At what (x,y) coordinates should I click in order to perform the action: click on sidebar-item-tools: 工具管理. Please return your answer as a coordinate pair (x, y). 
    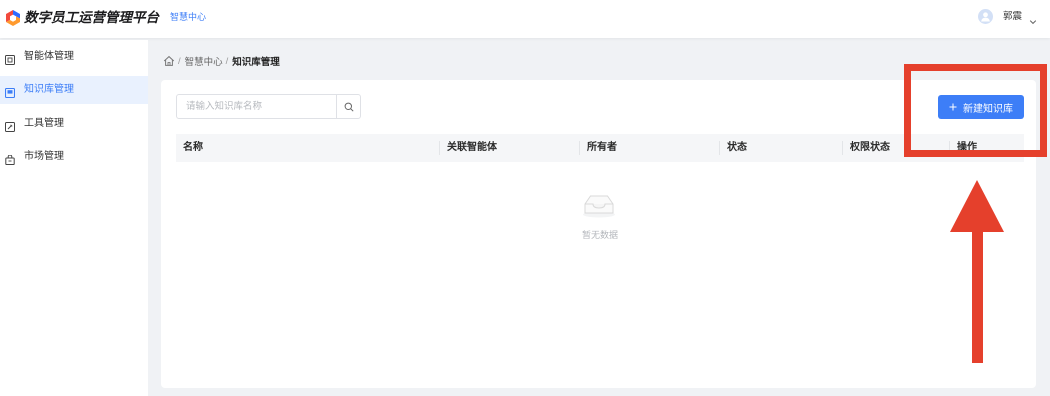
    Looking at the image, I should click on (74, 124).